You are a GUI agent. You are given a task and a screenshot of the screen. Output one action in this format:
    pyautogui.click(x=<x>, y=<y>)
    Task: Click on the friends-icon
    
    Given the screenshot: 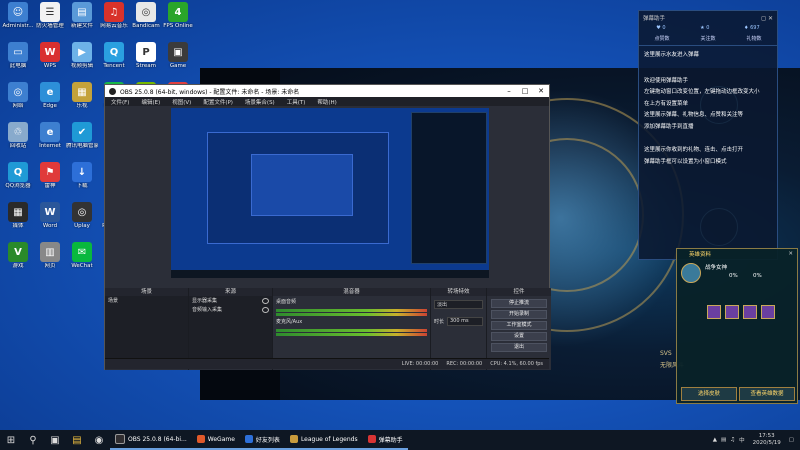 What is the action you would take?
    pyautogui.click(x=248, y=439)
    